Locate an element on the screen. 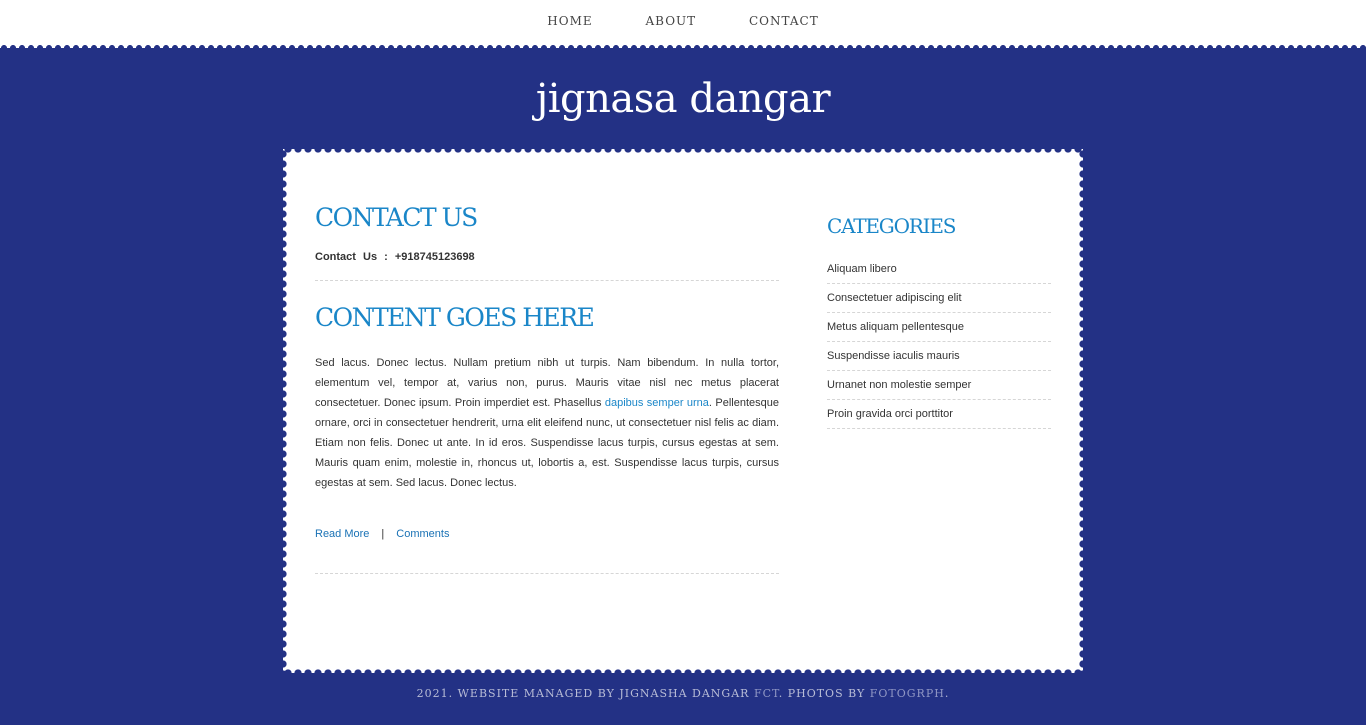  read-more-link: Read More is located at coordinates (342, 534).